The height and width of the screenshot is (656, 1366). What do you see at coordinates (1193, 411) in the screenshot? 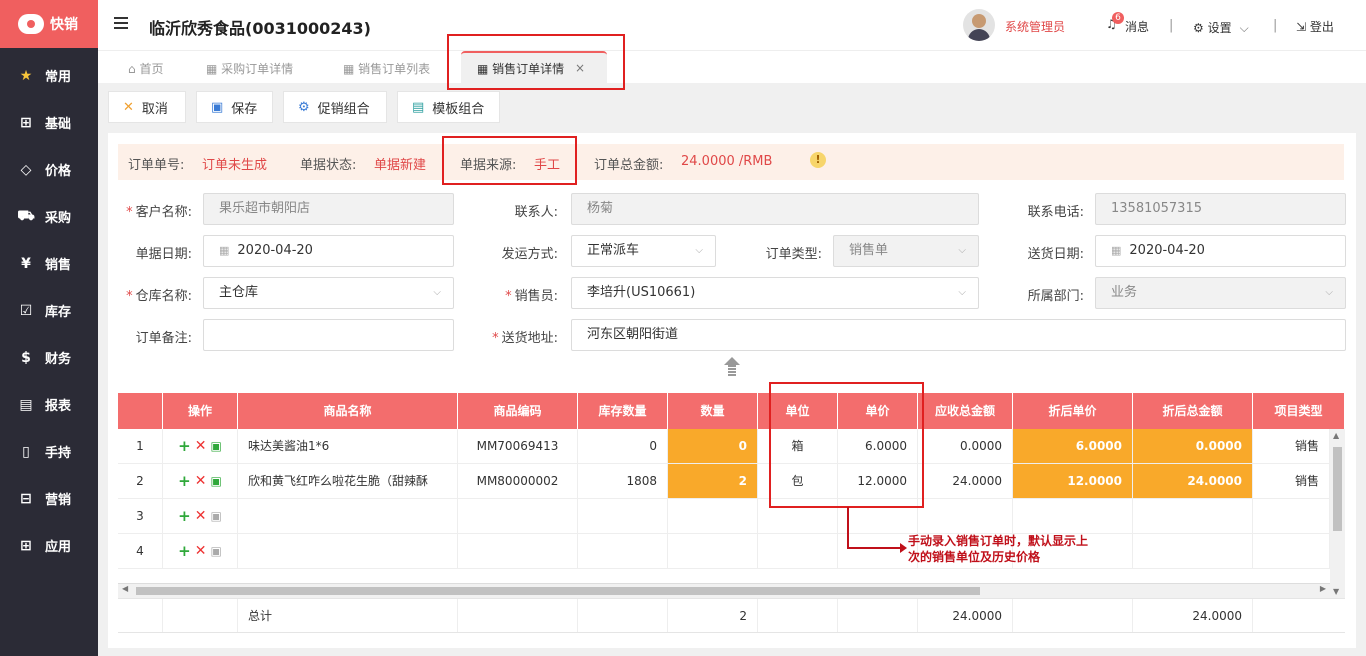
I see `col-discount-amount: 折后总金额` at bounding box center [1193, 411].